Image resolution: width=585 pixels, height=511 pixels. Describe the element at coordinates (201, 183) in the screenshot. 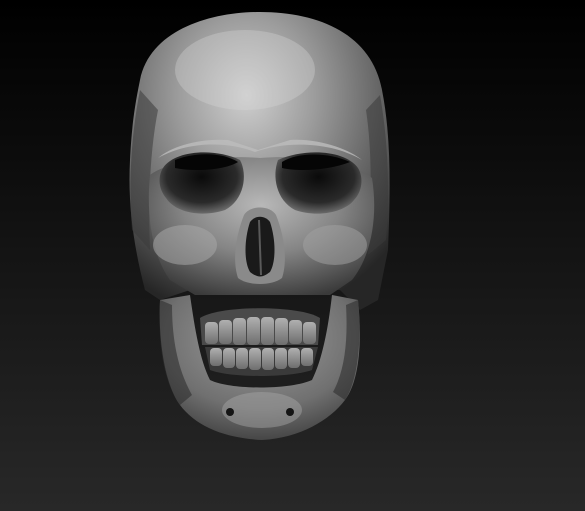

I see `left-orbit` at that location.